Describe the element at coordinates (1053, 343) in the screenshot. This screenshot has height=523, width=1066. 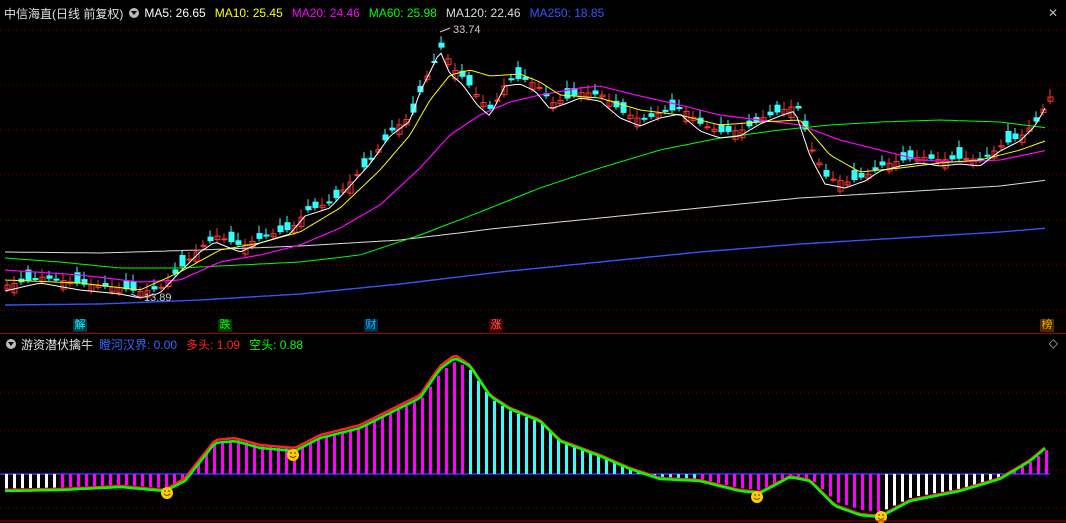
I see `settings-diamond-icon: ◇` at that location.